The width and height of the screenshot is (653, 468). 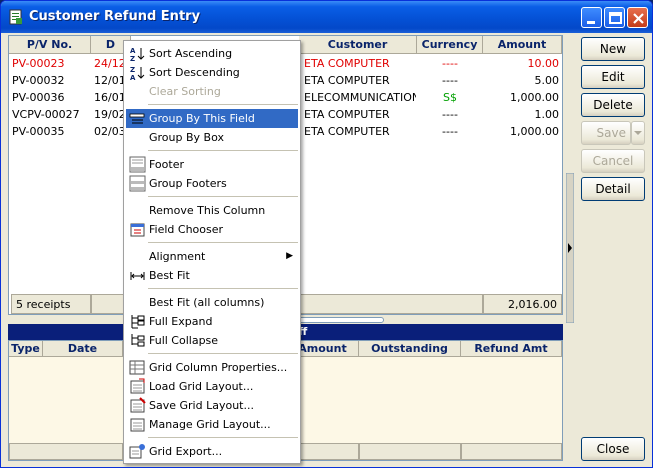 What do you see at coordinates (38, 63) in the screenshot?
I see `pv-no-cell: PV-00023` at bounding box center [38, 63].